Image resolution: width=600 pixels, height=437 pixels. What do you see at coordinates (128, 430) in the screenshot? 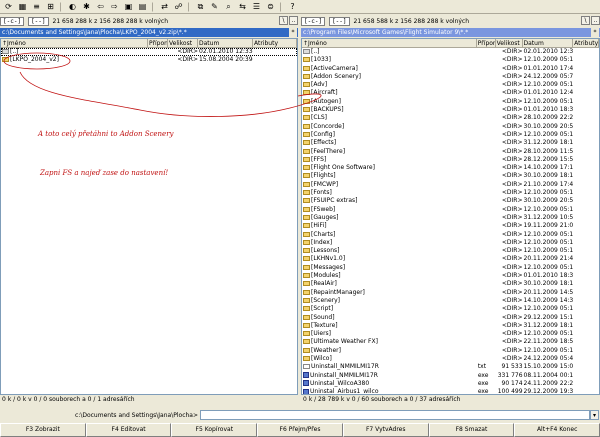
I see `f4-edit-button: F4 Editovat` at bounding box center [128, 430].